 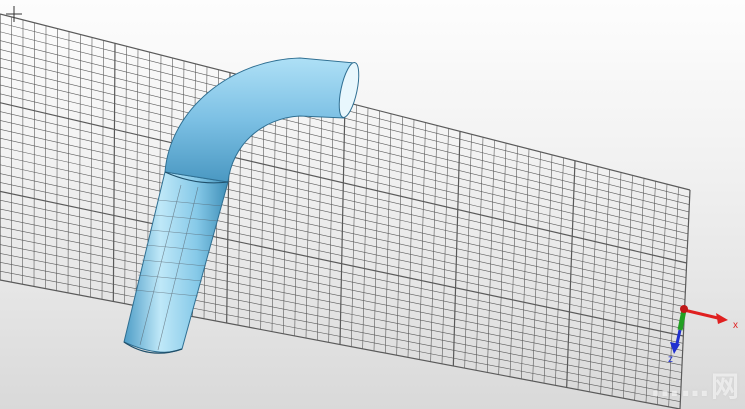 I want to click on watermark: ……网, so click(x=695, y=386).